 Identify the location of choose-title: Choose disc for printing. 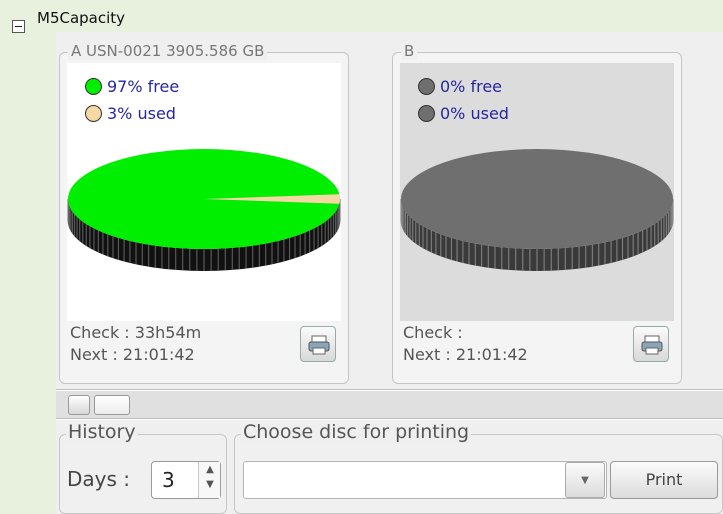
(356, 432).